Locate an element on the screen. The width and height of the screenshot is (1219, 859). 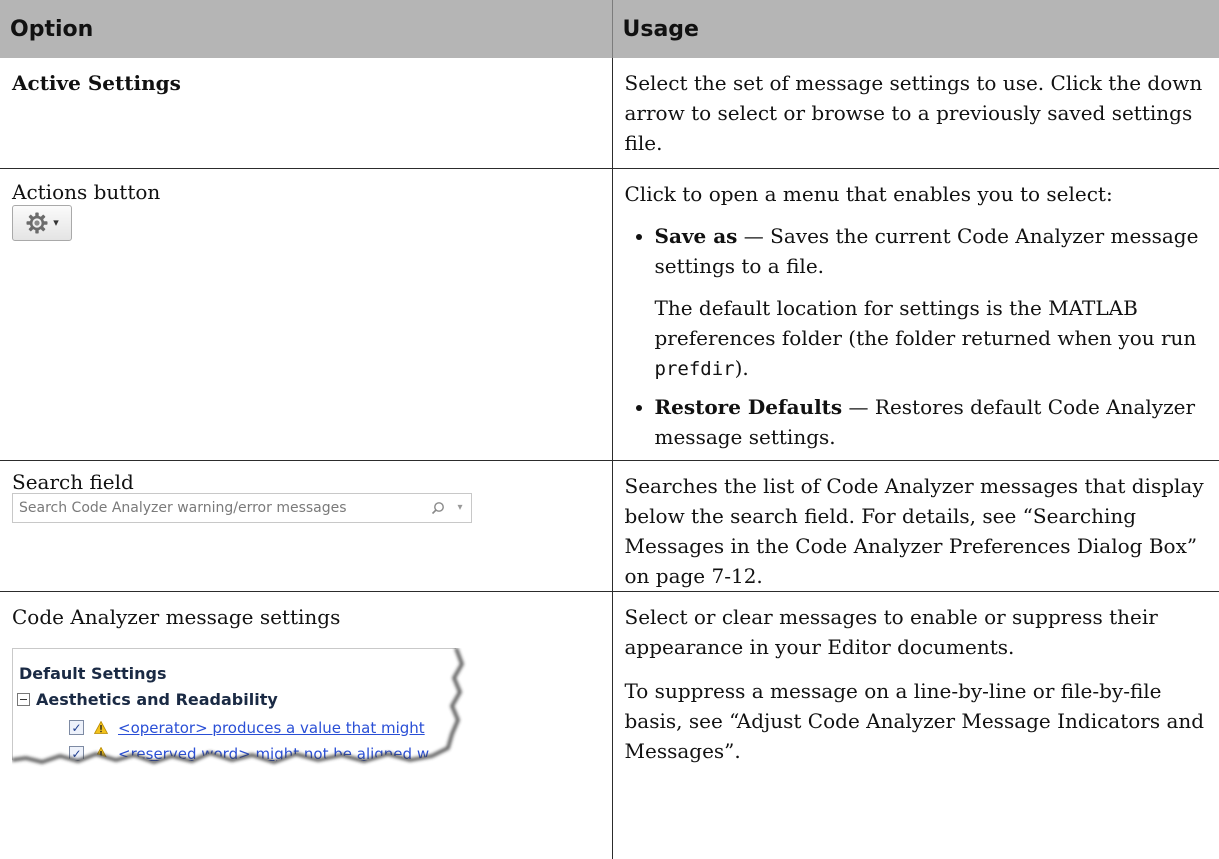
torn-edge is located at coordinates (240, 711).